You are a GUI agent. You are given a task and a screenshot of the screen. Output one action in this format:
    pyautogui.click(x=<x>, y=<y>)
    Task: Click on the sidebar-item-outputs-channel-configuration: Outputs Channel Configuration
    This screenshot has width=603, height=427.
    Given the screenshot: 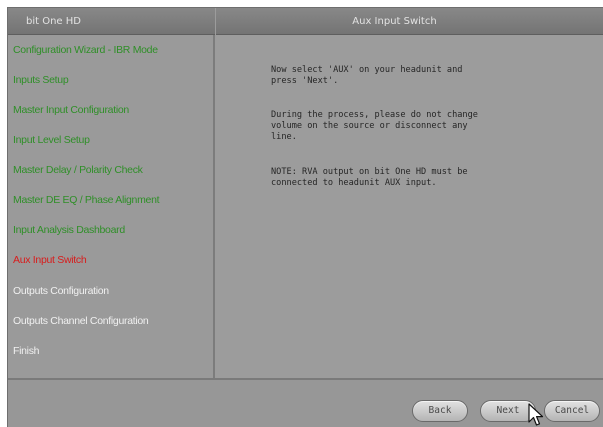 What is the action you would take?
    pyautogui.click(x=81, y=321)
    